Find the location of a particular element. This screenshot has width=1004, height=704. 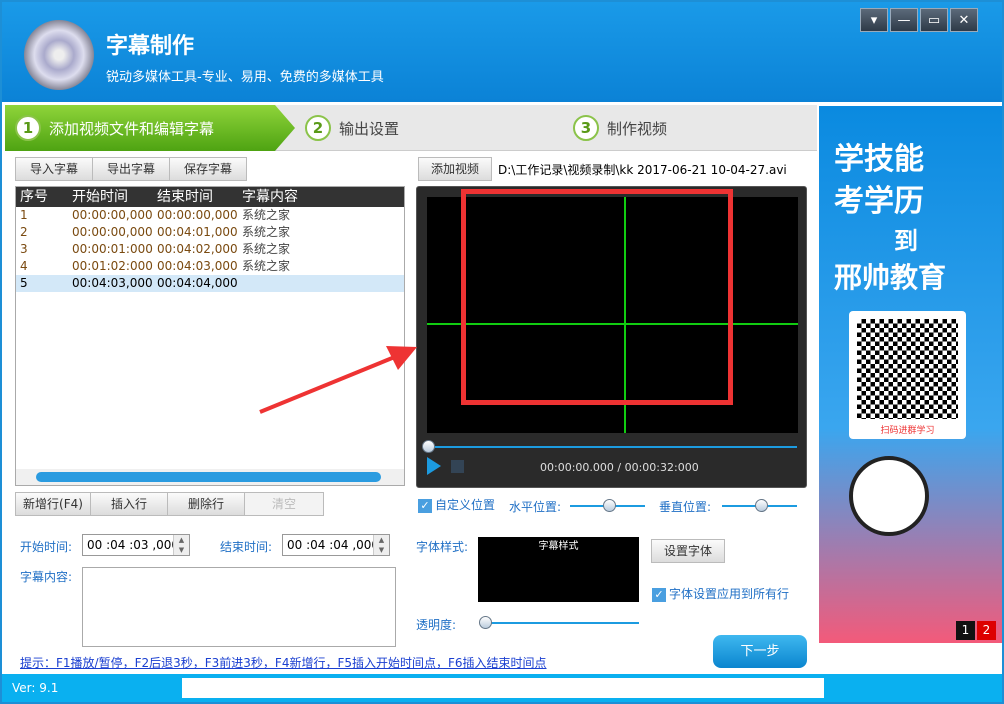

step-label: 制作视频 is located at coordinates (637, 128).